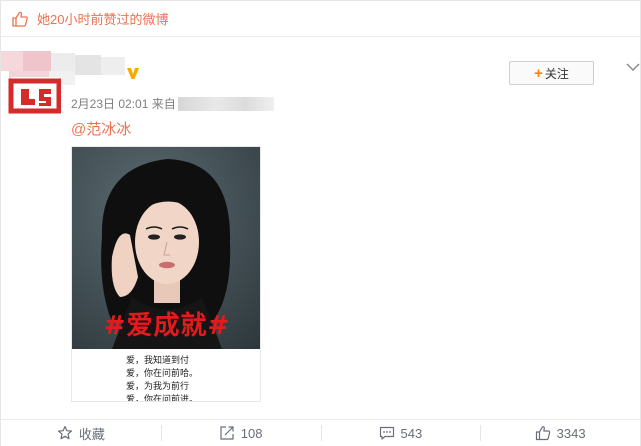 This screenshot has width=641, height=446. I want to click on hashtag-text: #爱成就#, so click(167, 326).